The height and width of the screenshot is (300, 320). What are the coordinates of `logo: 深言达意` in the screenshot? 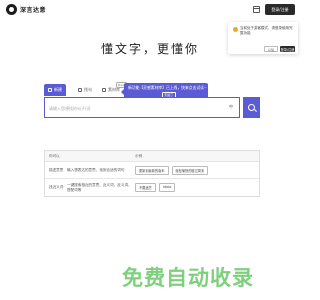 It's located at (26, 9).